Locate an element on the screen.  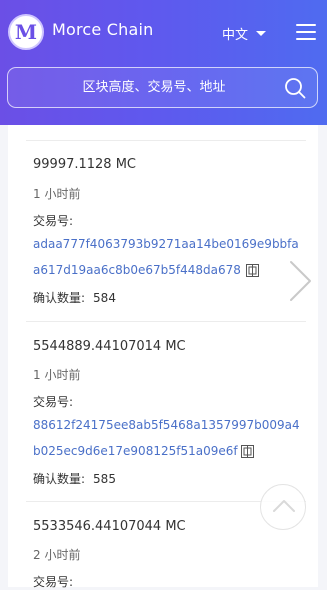
tx-amount: 99997.1128 MC is located at coordinates (84, 164).